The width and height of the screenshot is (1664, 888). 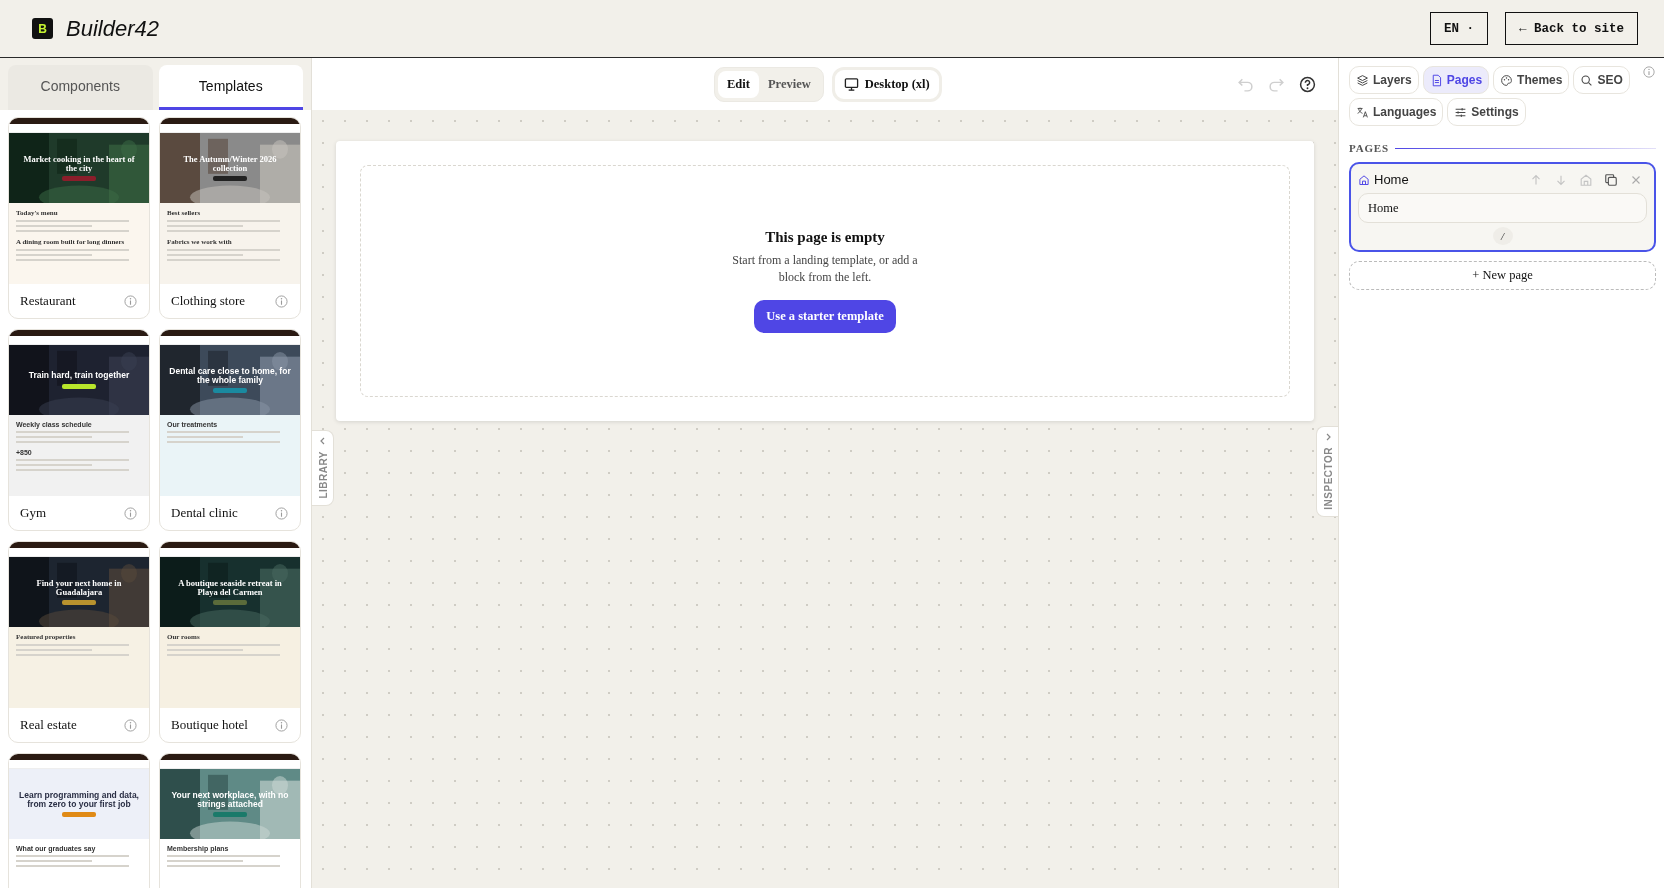 I want to click on layers-icon, so click(x=1362, y=80).